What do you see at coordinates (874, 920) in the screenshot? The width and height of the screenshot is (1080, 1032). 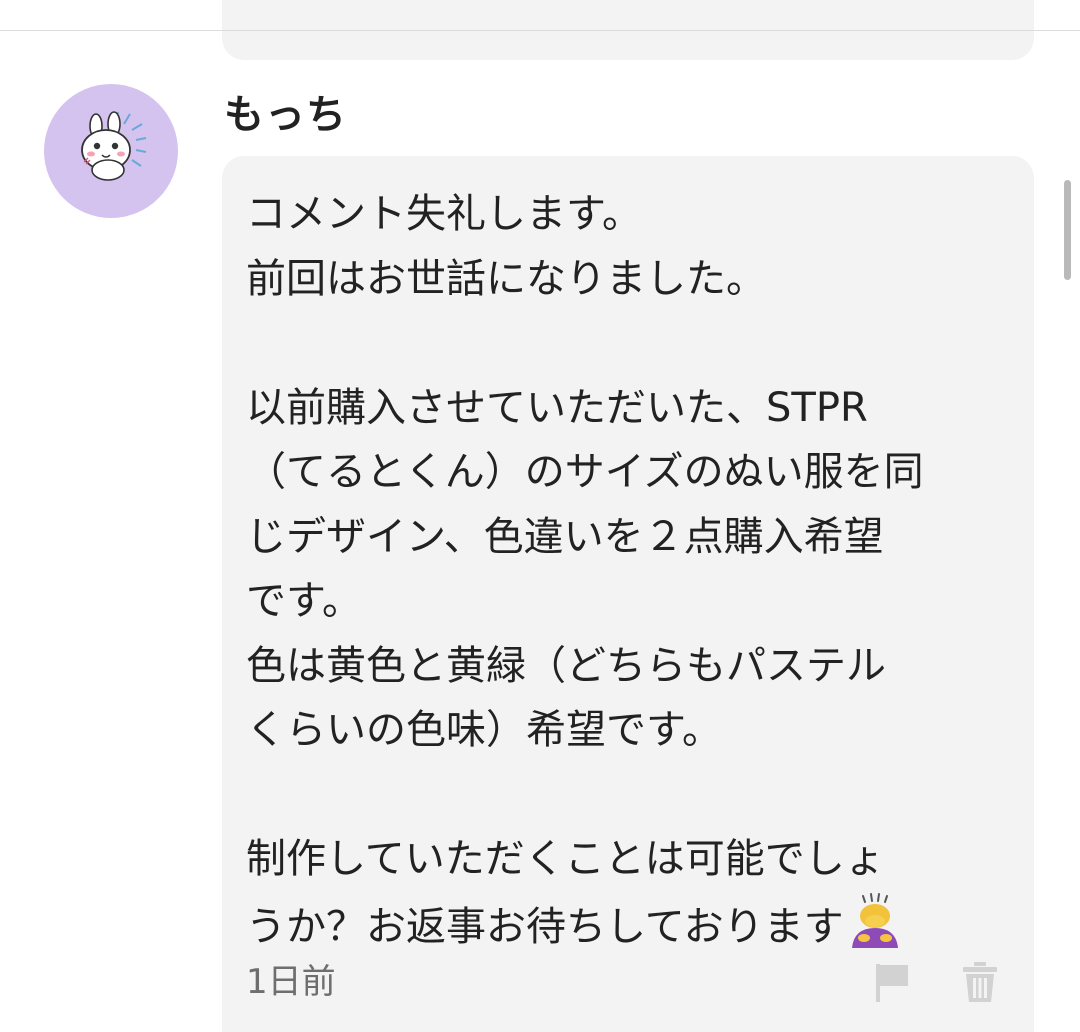 I see `bowing-person-icon` at bounding box center [874, 920].